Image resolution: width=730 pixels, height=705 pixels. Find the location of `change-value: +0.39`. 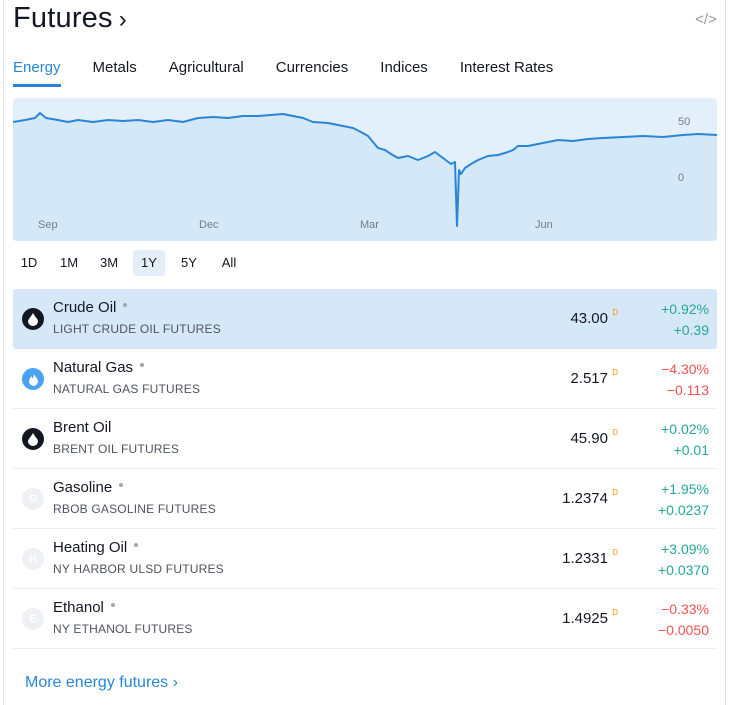

change-value: +0.39 is located at coordinates (691, 330).